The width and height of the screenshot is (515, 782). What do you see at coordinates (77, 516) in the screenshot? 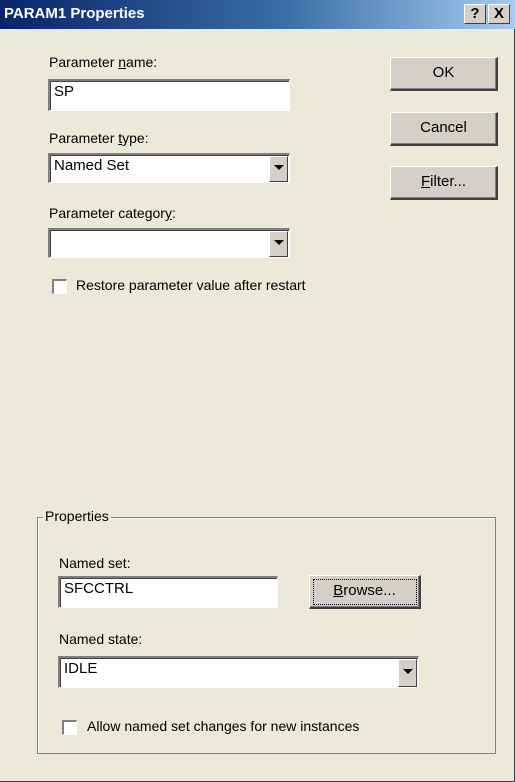
I see `properties-group-title: Properties` at bounding box center [77, 516].